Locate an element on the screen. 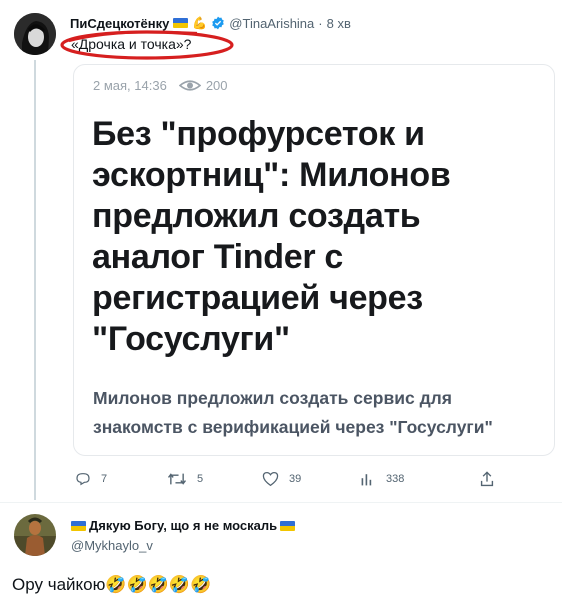 This screenshot has width=562, height=610. tweet-time: 8 хв is located at coordinates (339, 23).